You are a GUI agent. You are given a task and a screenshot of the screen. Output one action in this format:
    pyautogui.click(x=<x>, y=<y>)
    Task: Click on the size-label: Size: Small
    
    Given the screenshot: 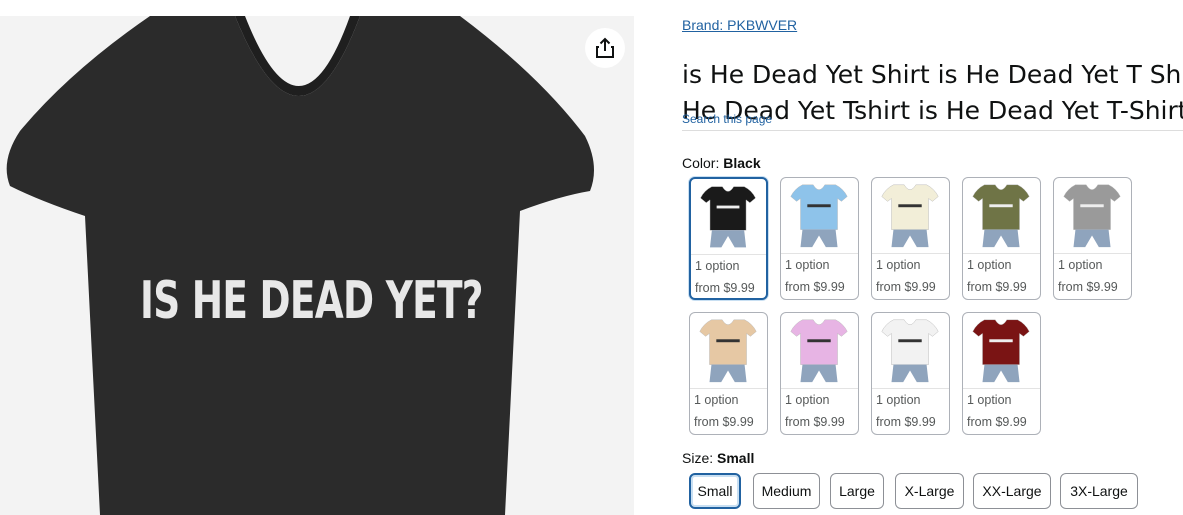 What is the action you would take?
    pyautogui.click(x=718, y=458)
    